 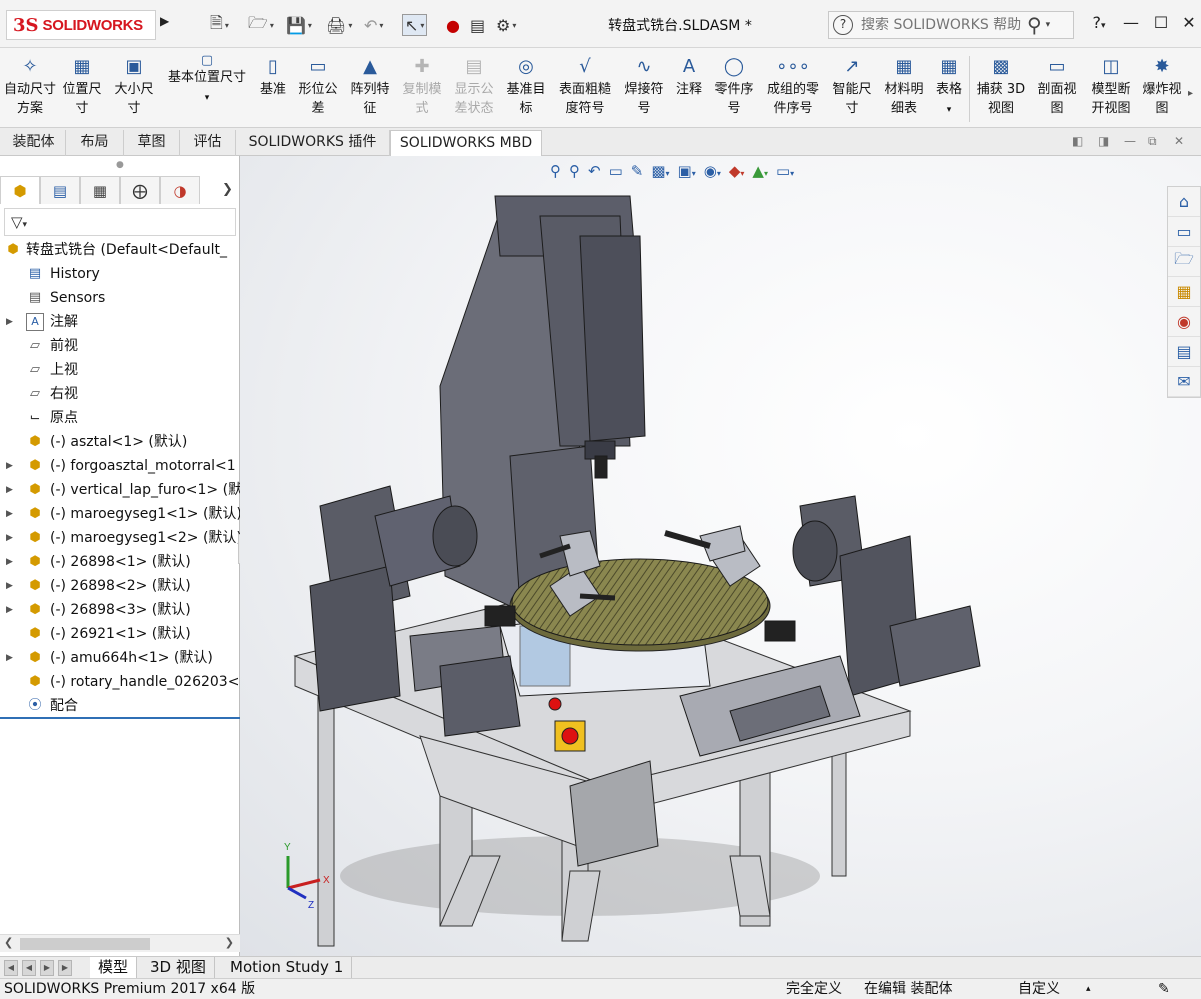 I want to click on tab-3d-views: 3D 视图, so click(x=178, y=968).